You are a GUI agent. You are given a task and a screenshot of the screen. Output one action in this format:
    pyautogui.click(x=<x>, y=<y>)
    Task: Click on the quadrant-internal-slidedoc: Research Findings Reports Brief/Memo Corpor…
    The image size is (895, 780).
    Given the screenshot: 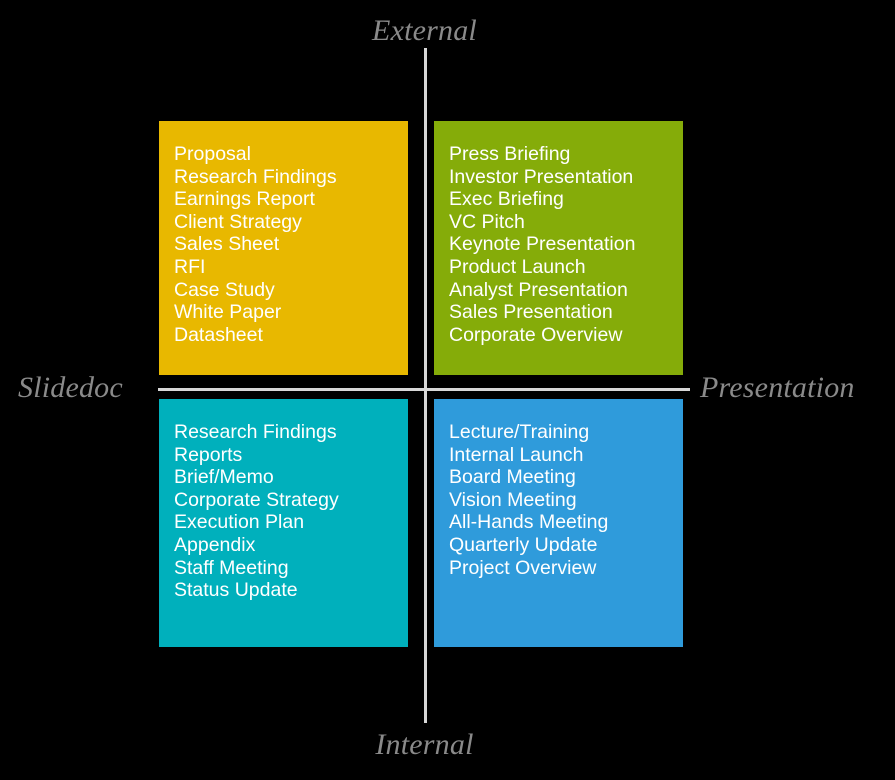 What is the action you would take?
    pyautogui.click(x=283, y=523)
    